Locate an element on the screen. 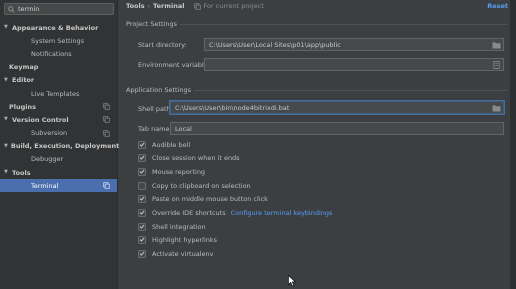 This screenshot has width=516, height=289. breadcrumb-tools: Tools is located at coordinates (135, 6).